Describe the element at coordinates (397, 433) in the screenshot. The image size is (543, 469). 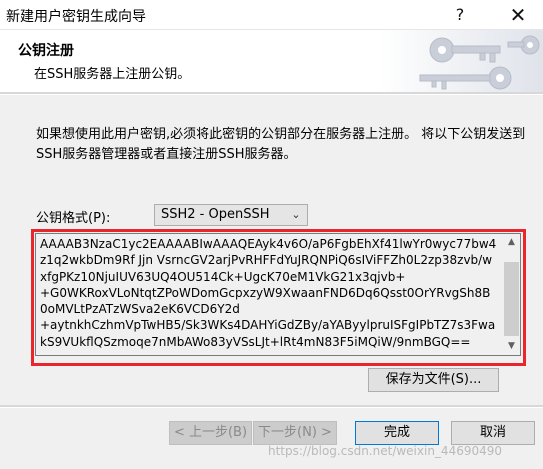
I see `finish-button: 完成` at that location.